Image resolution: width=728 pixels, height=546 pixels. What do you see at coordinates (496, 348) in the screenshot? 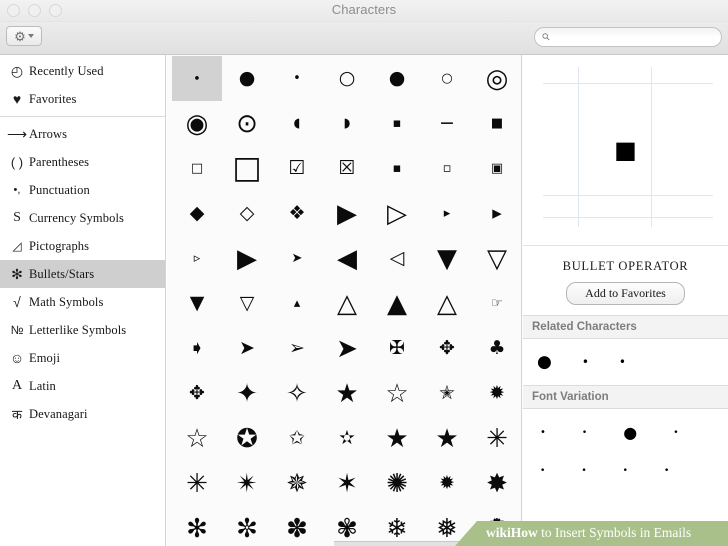
I see `character-cell: ♣` at bounding box center [496, 348].